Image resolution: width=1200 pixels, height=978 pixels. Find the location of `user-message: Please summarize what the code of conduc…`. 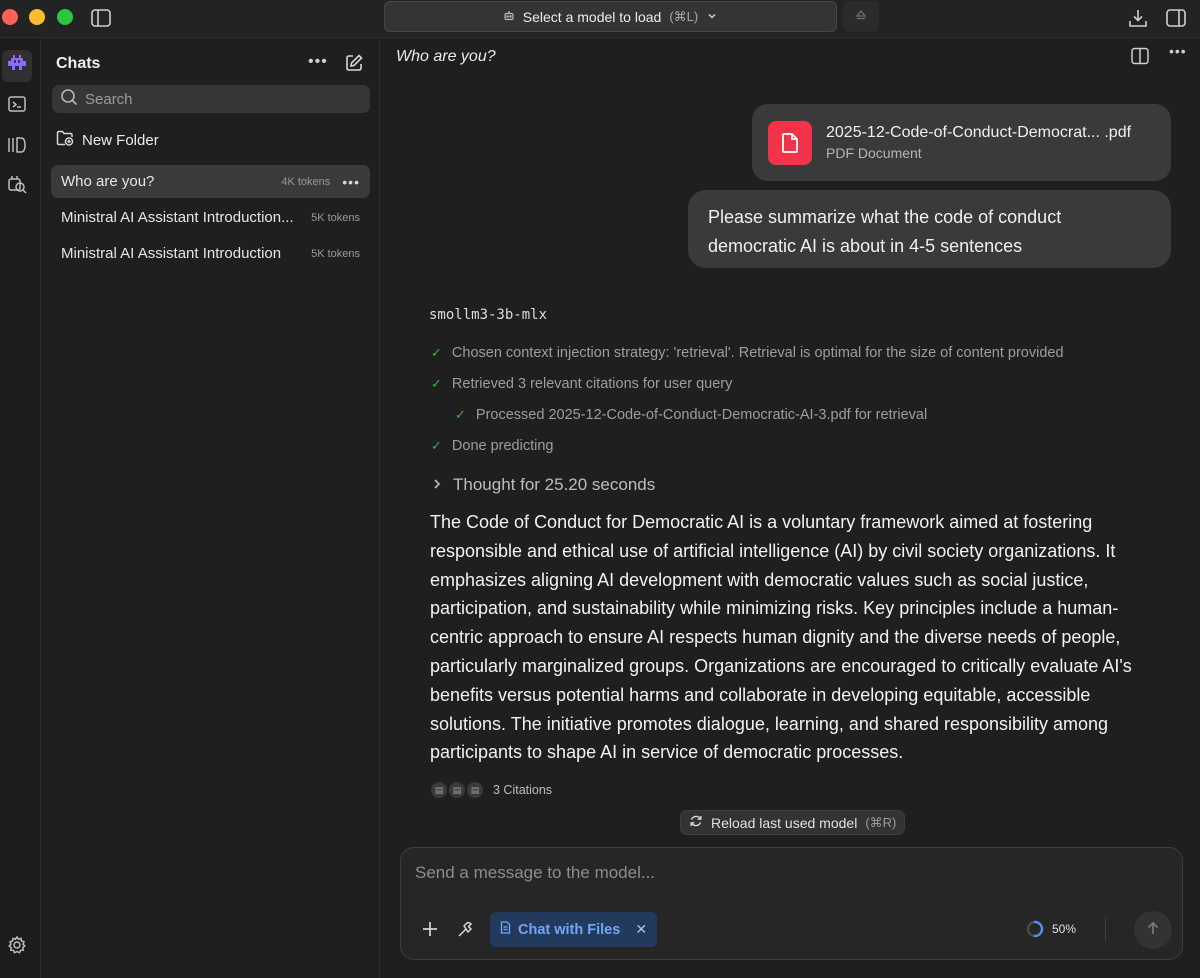

user-message: Please summarize what the code of conduc… is located at coordinates (929, 229).